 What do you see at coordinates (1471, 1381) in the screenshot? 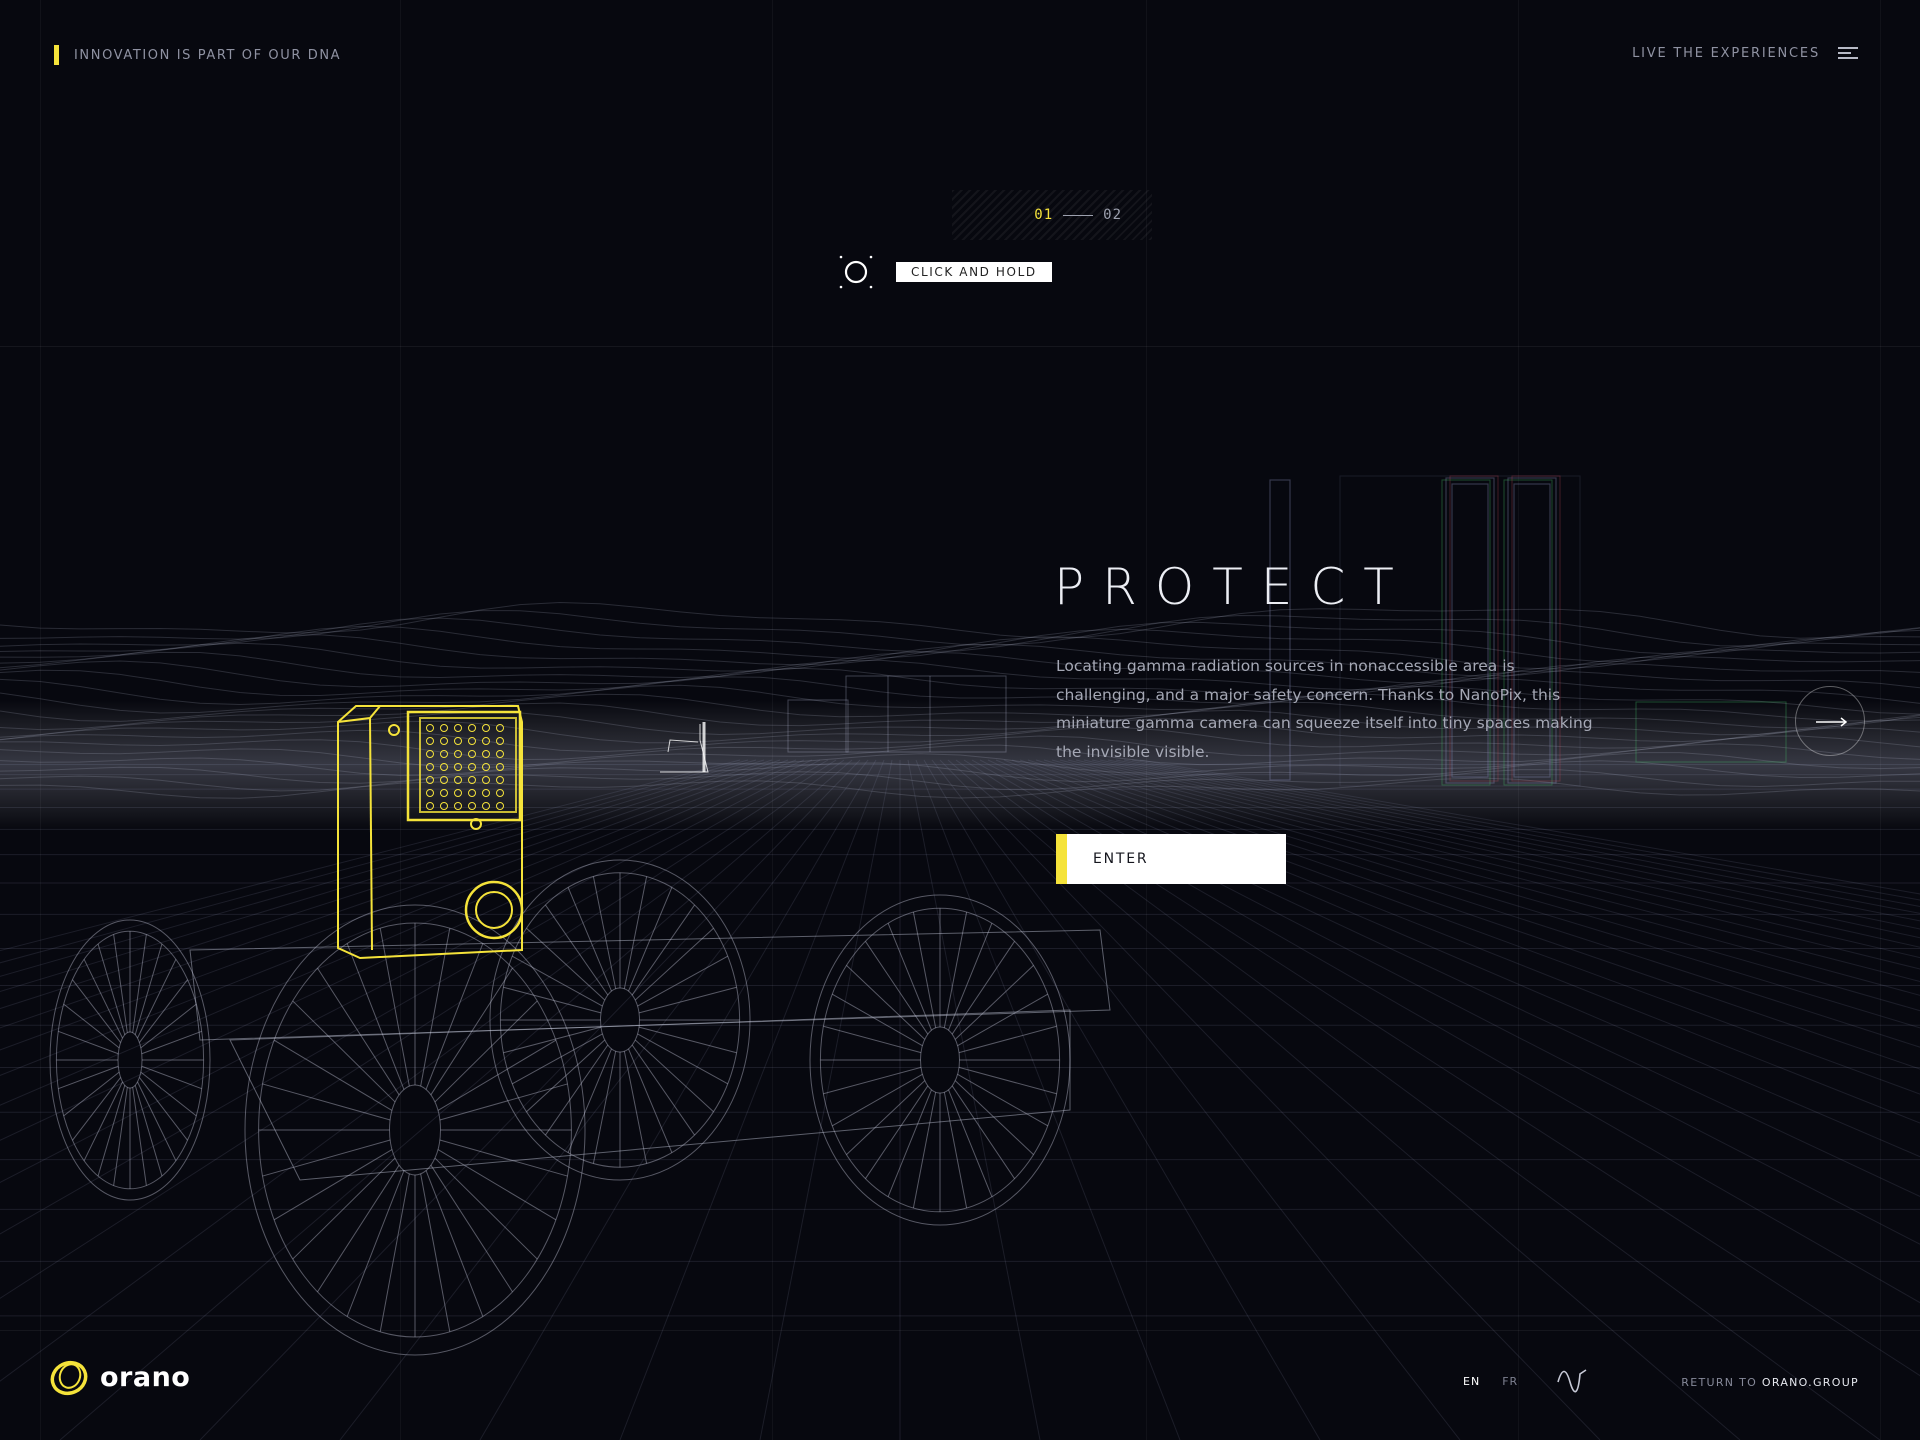
I see `lang-en: EN` at bounding box center [1471, 1381].